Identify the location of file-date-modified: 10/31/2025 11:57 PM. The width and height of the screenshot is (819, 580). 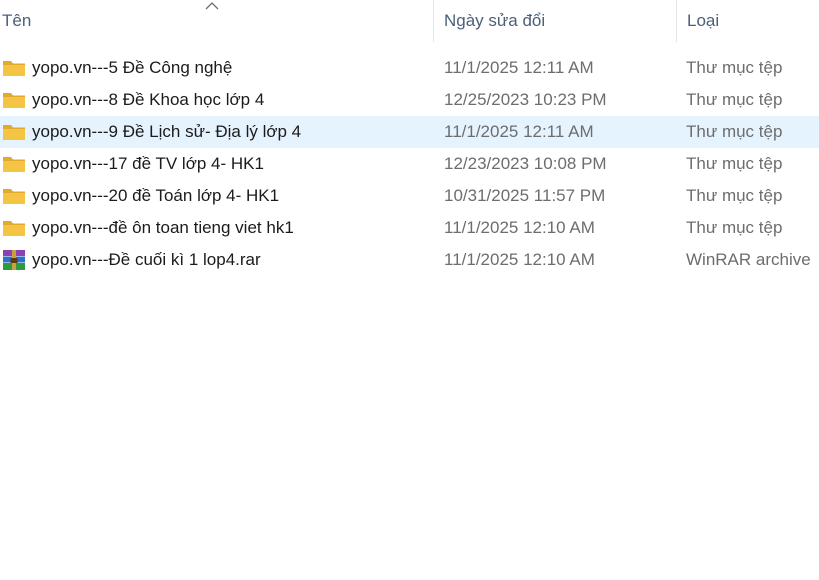
(525, 195).